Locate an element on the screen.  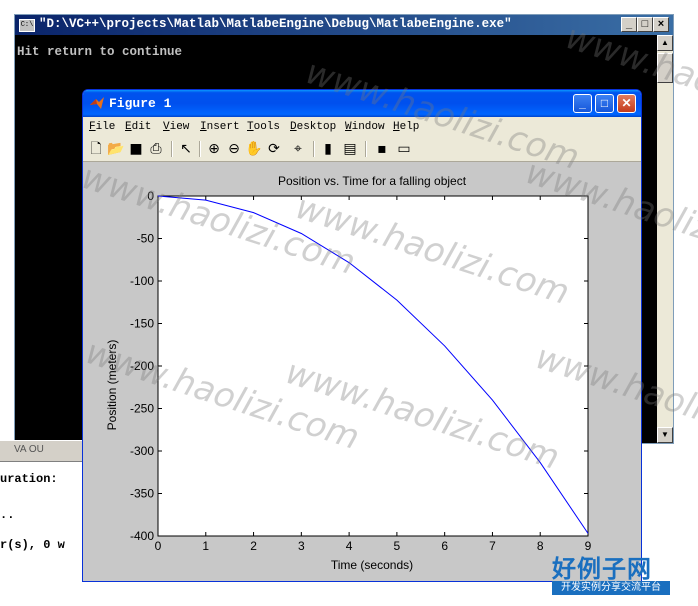
menu-item: Edit is located at coordinates (138, 127).